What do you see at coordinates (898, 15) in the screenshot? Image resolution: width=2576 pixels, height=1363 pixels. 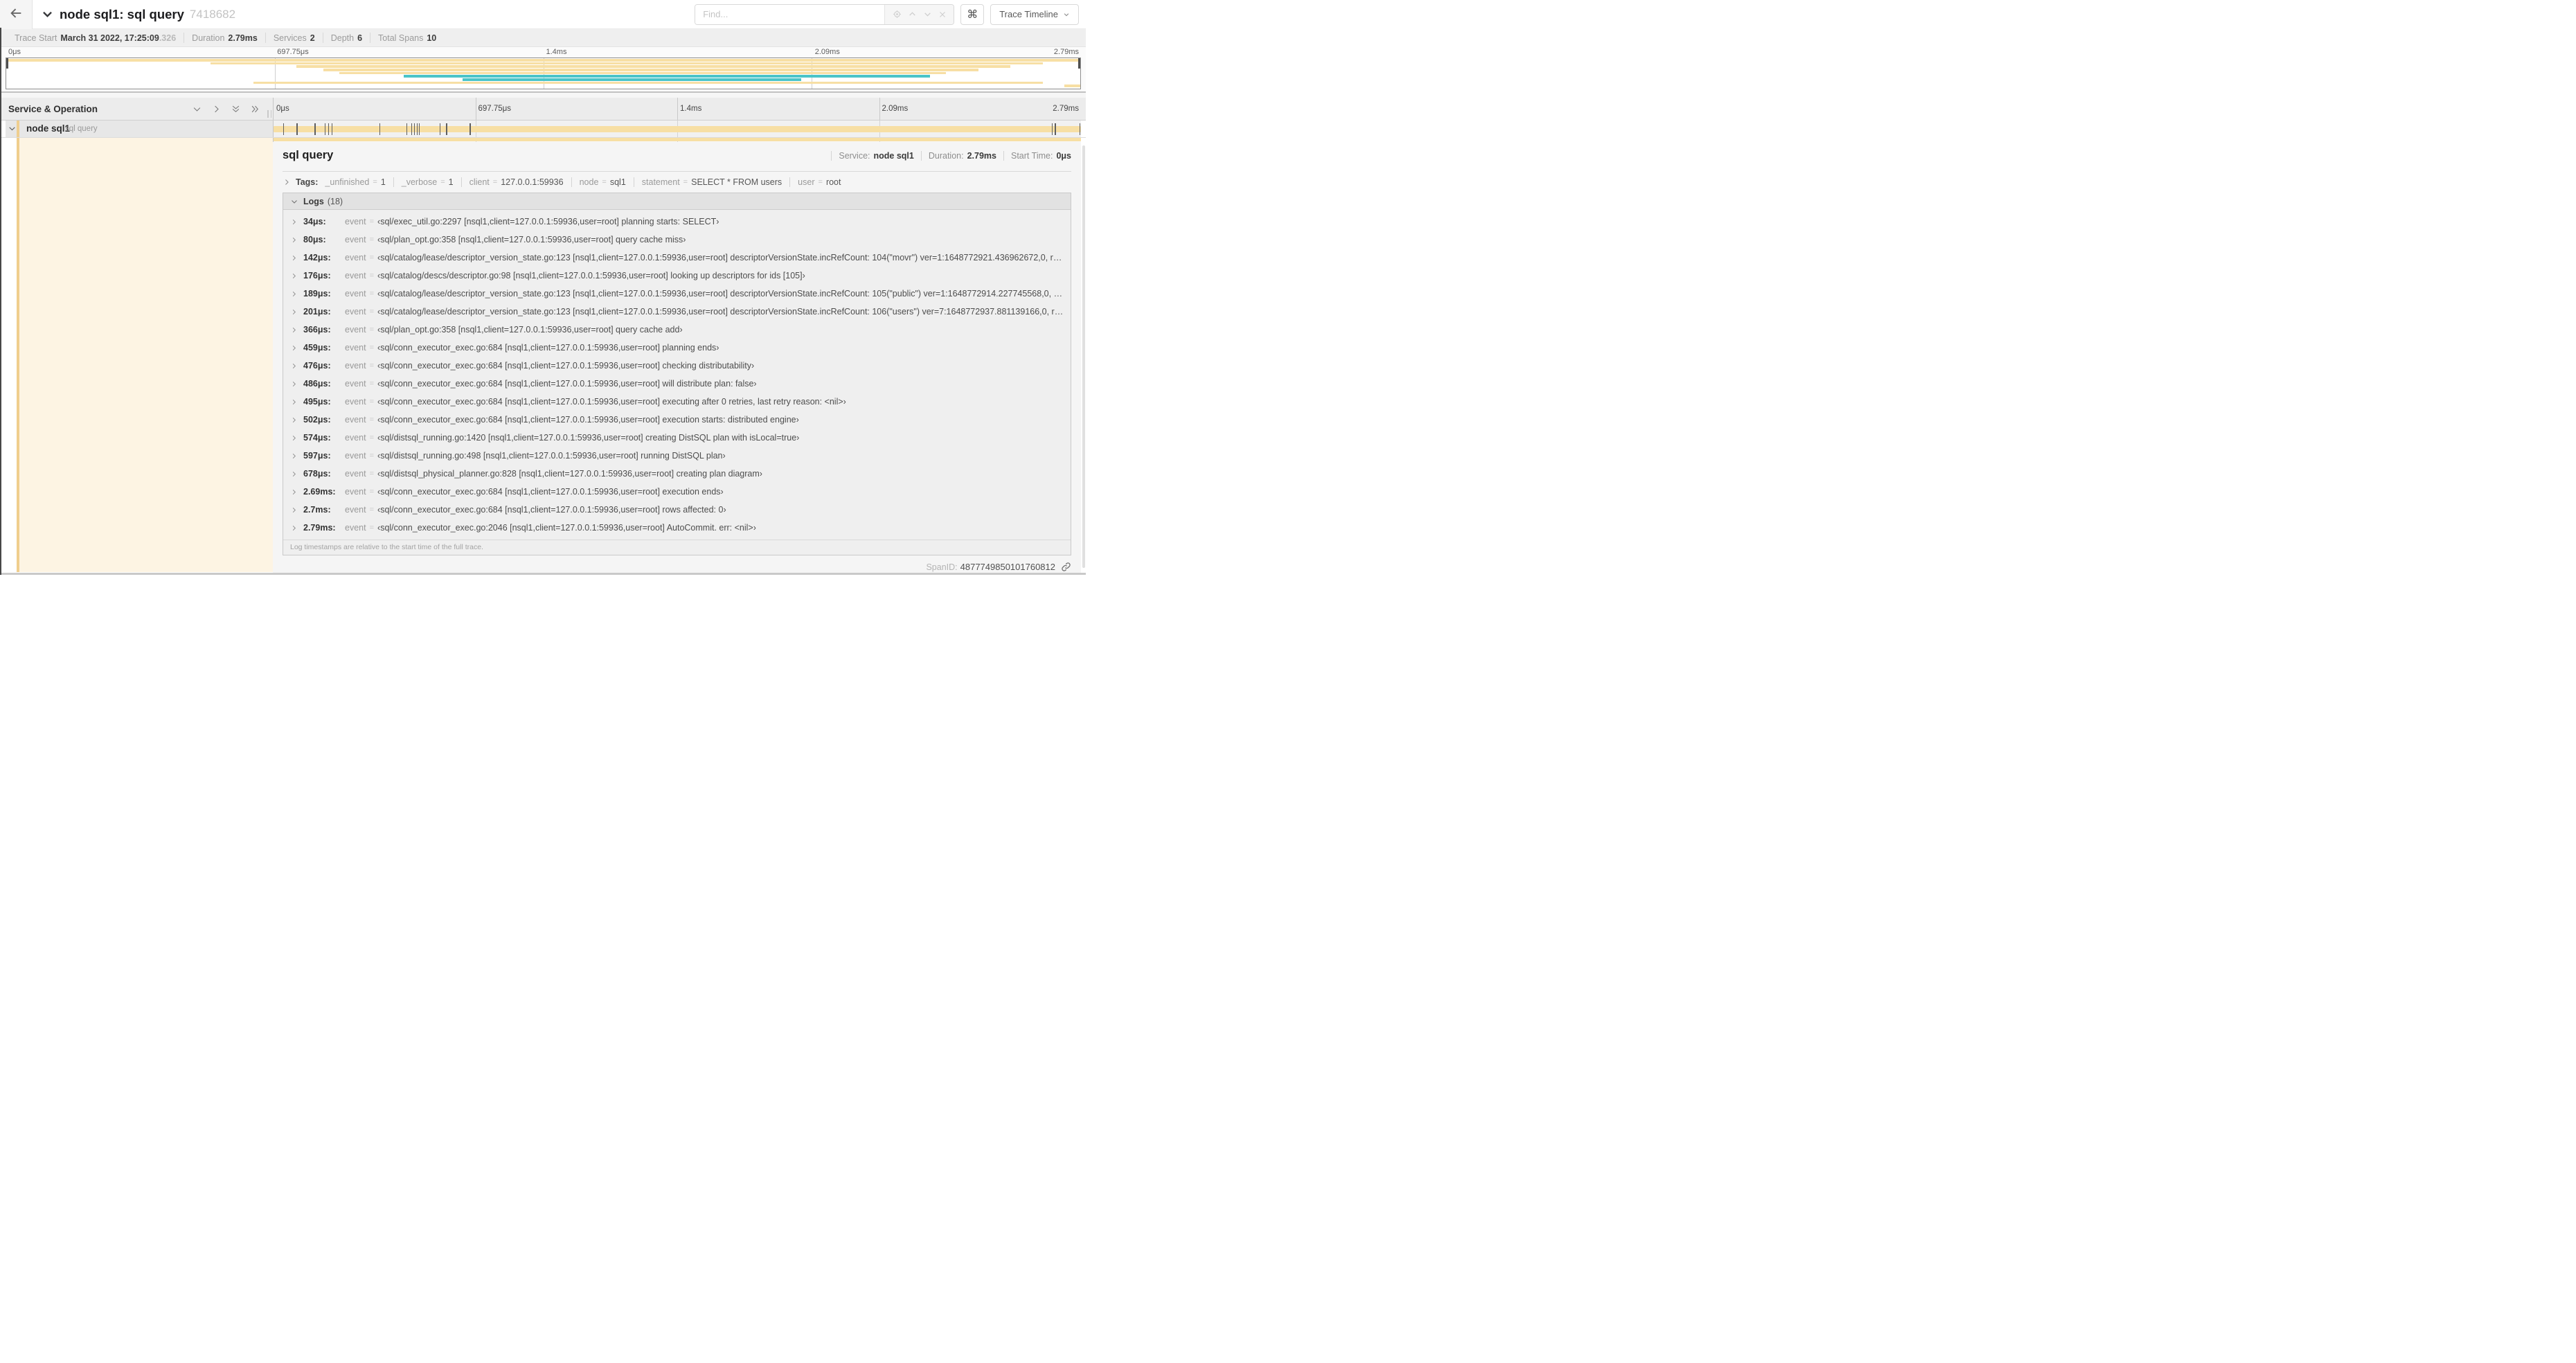 I see `locate-icon` at bounding box center [898, 15].